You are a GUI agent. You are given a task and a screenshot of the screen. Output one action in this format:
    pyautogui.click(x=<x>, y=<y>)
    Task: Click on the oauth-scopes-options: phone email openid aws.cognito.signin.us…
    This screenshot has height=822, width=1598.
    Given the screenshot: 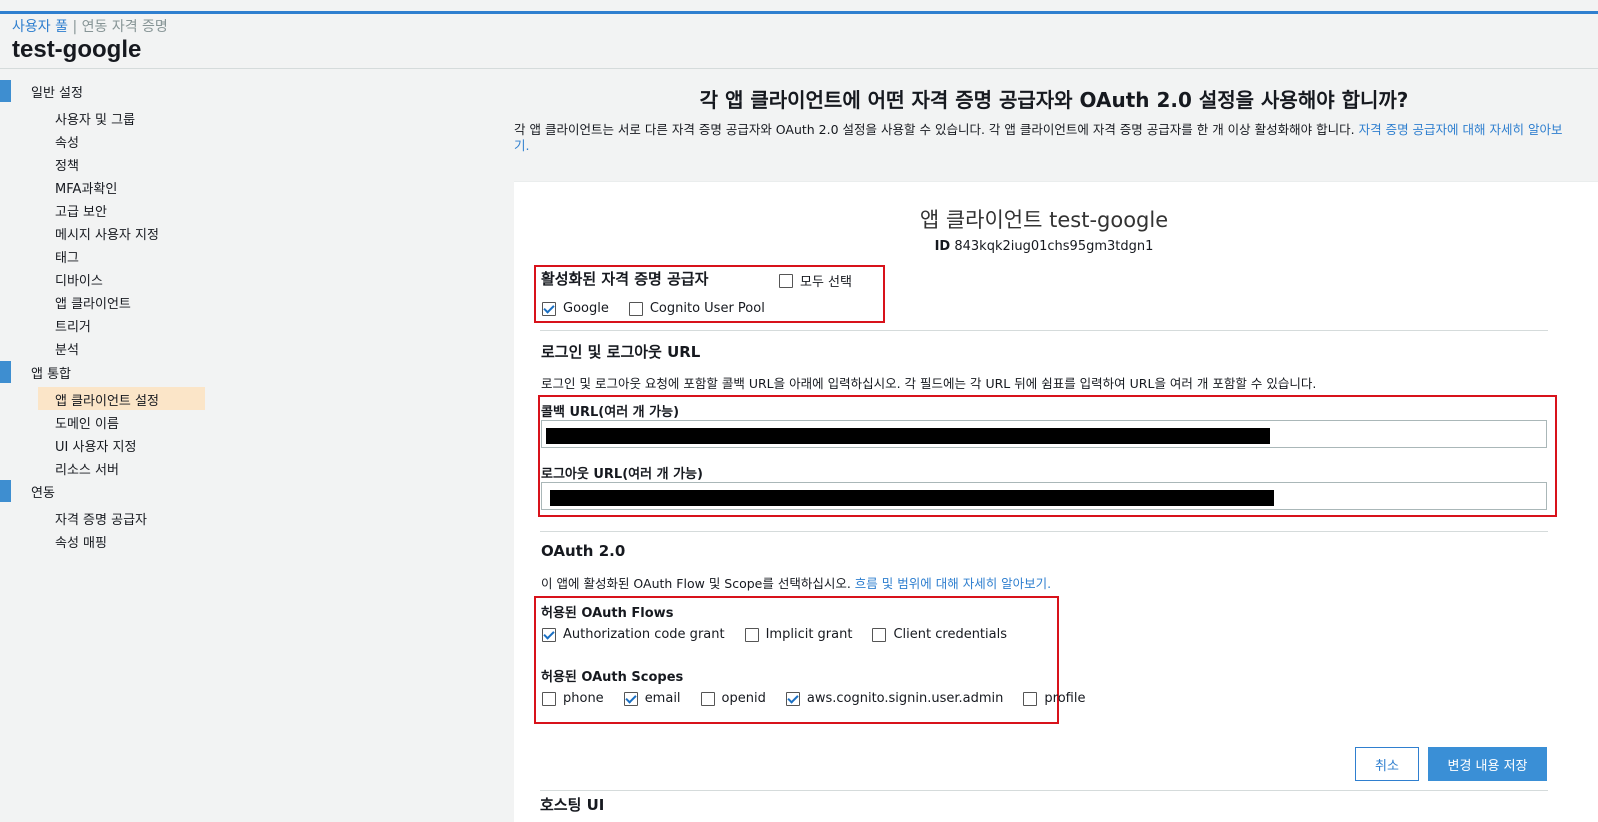 What is the action you would take?
    pyautogui.click(x=824, y=698)
    